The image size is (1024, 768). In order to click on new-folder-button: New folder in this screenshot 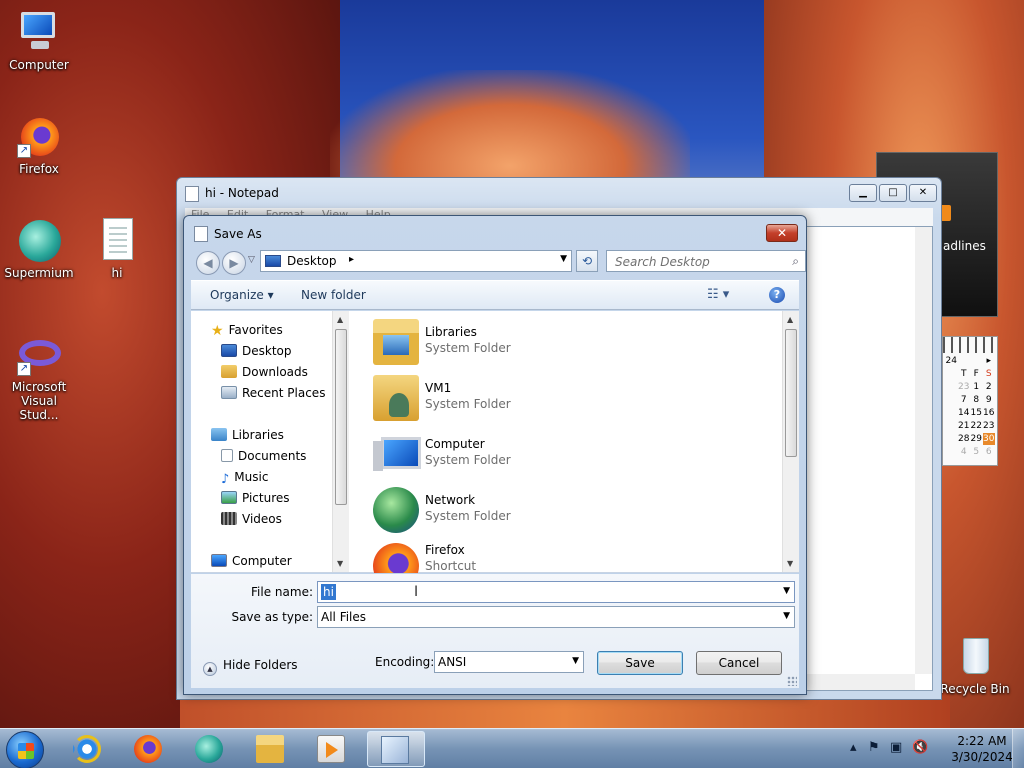, I will do `click(333, 295)`.